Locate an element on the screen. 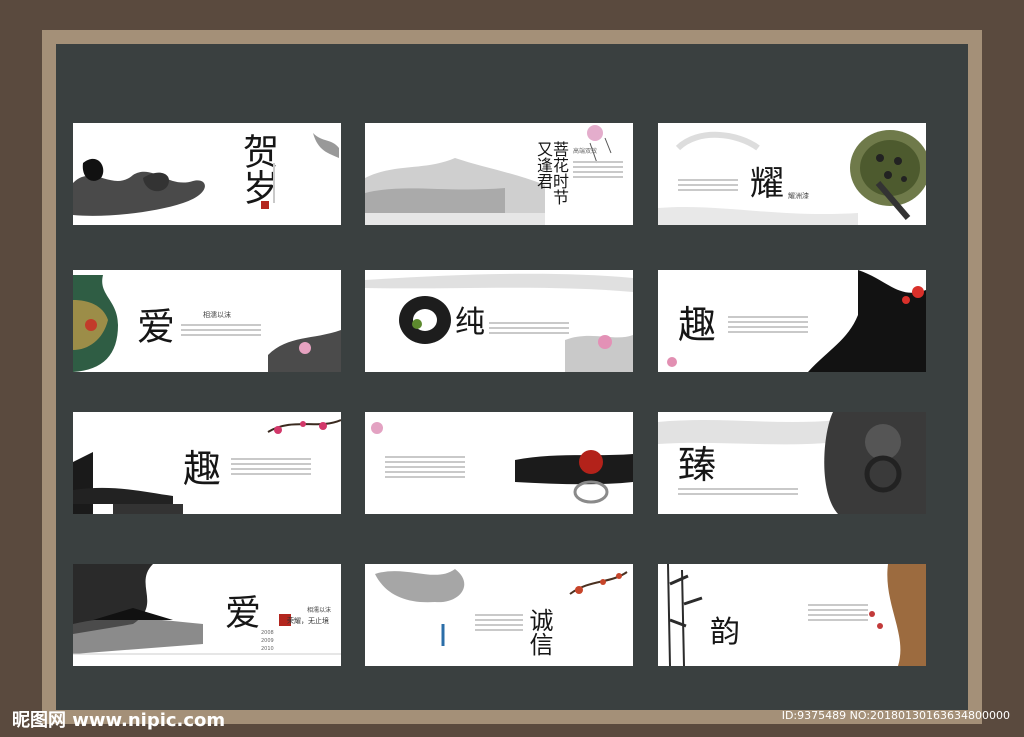  card-qu-1: 趣 is located at coordinates (792, 321).